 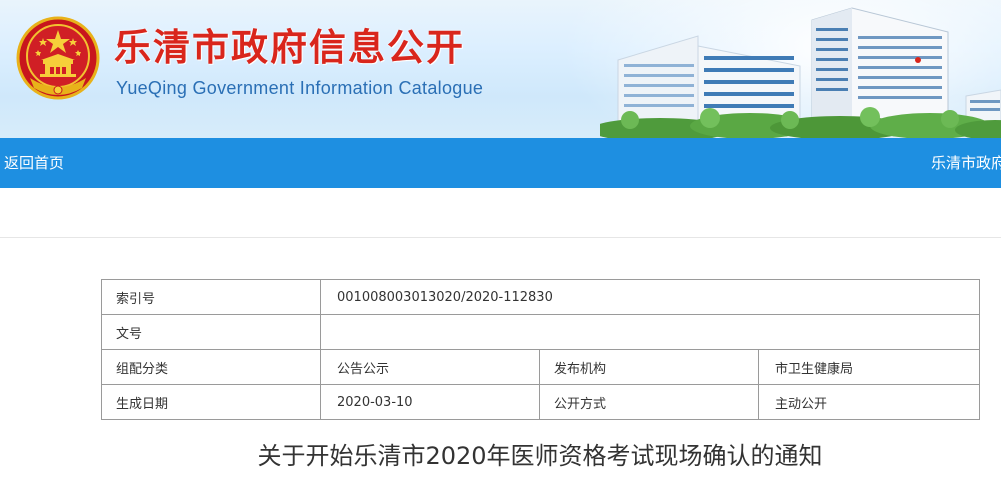 What do you see at coordinates (869, 367) in the screenshot?
I see `publisher-value: 市卫生健康局` at bounding box center [869, 367].